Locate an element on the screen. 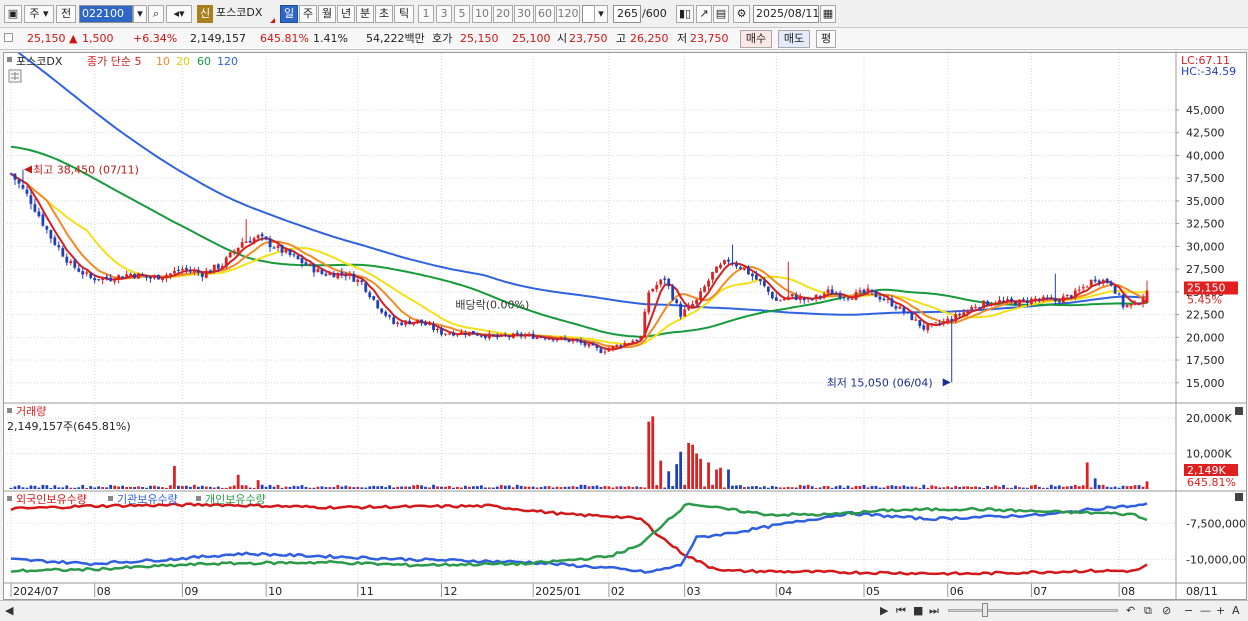 Image resolution: width=1248 pixels, height=621 pixels. minus-icon: — is located at coordinates (1205, 611).